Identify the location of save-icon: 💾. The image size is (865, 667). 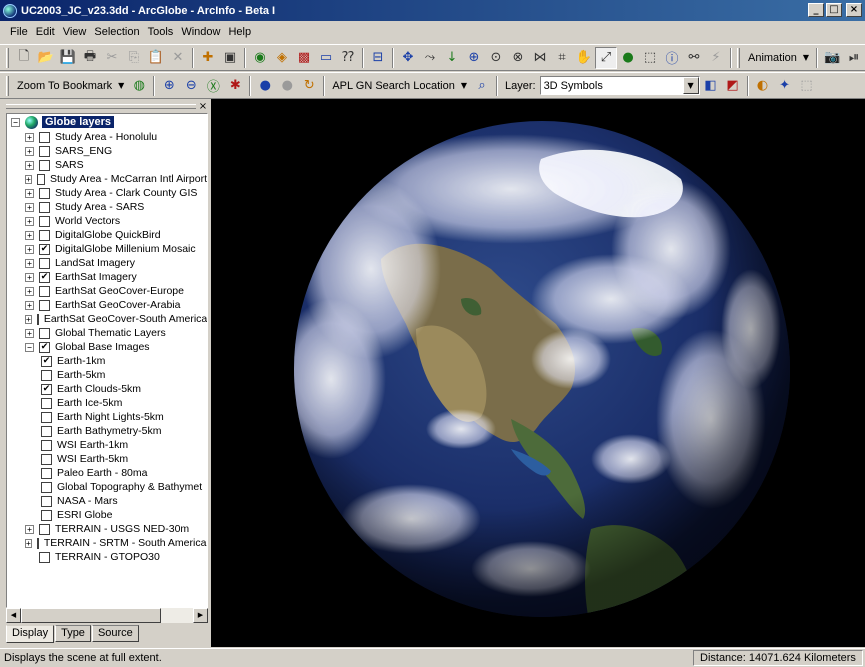
(68, 58).